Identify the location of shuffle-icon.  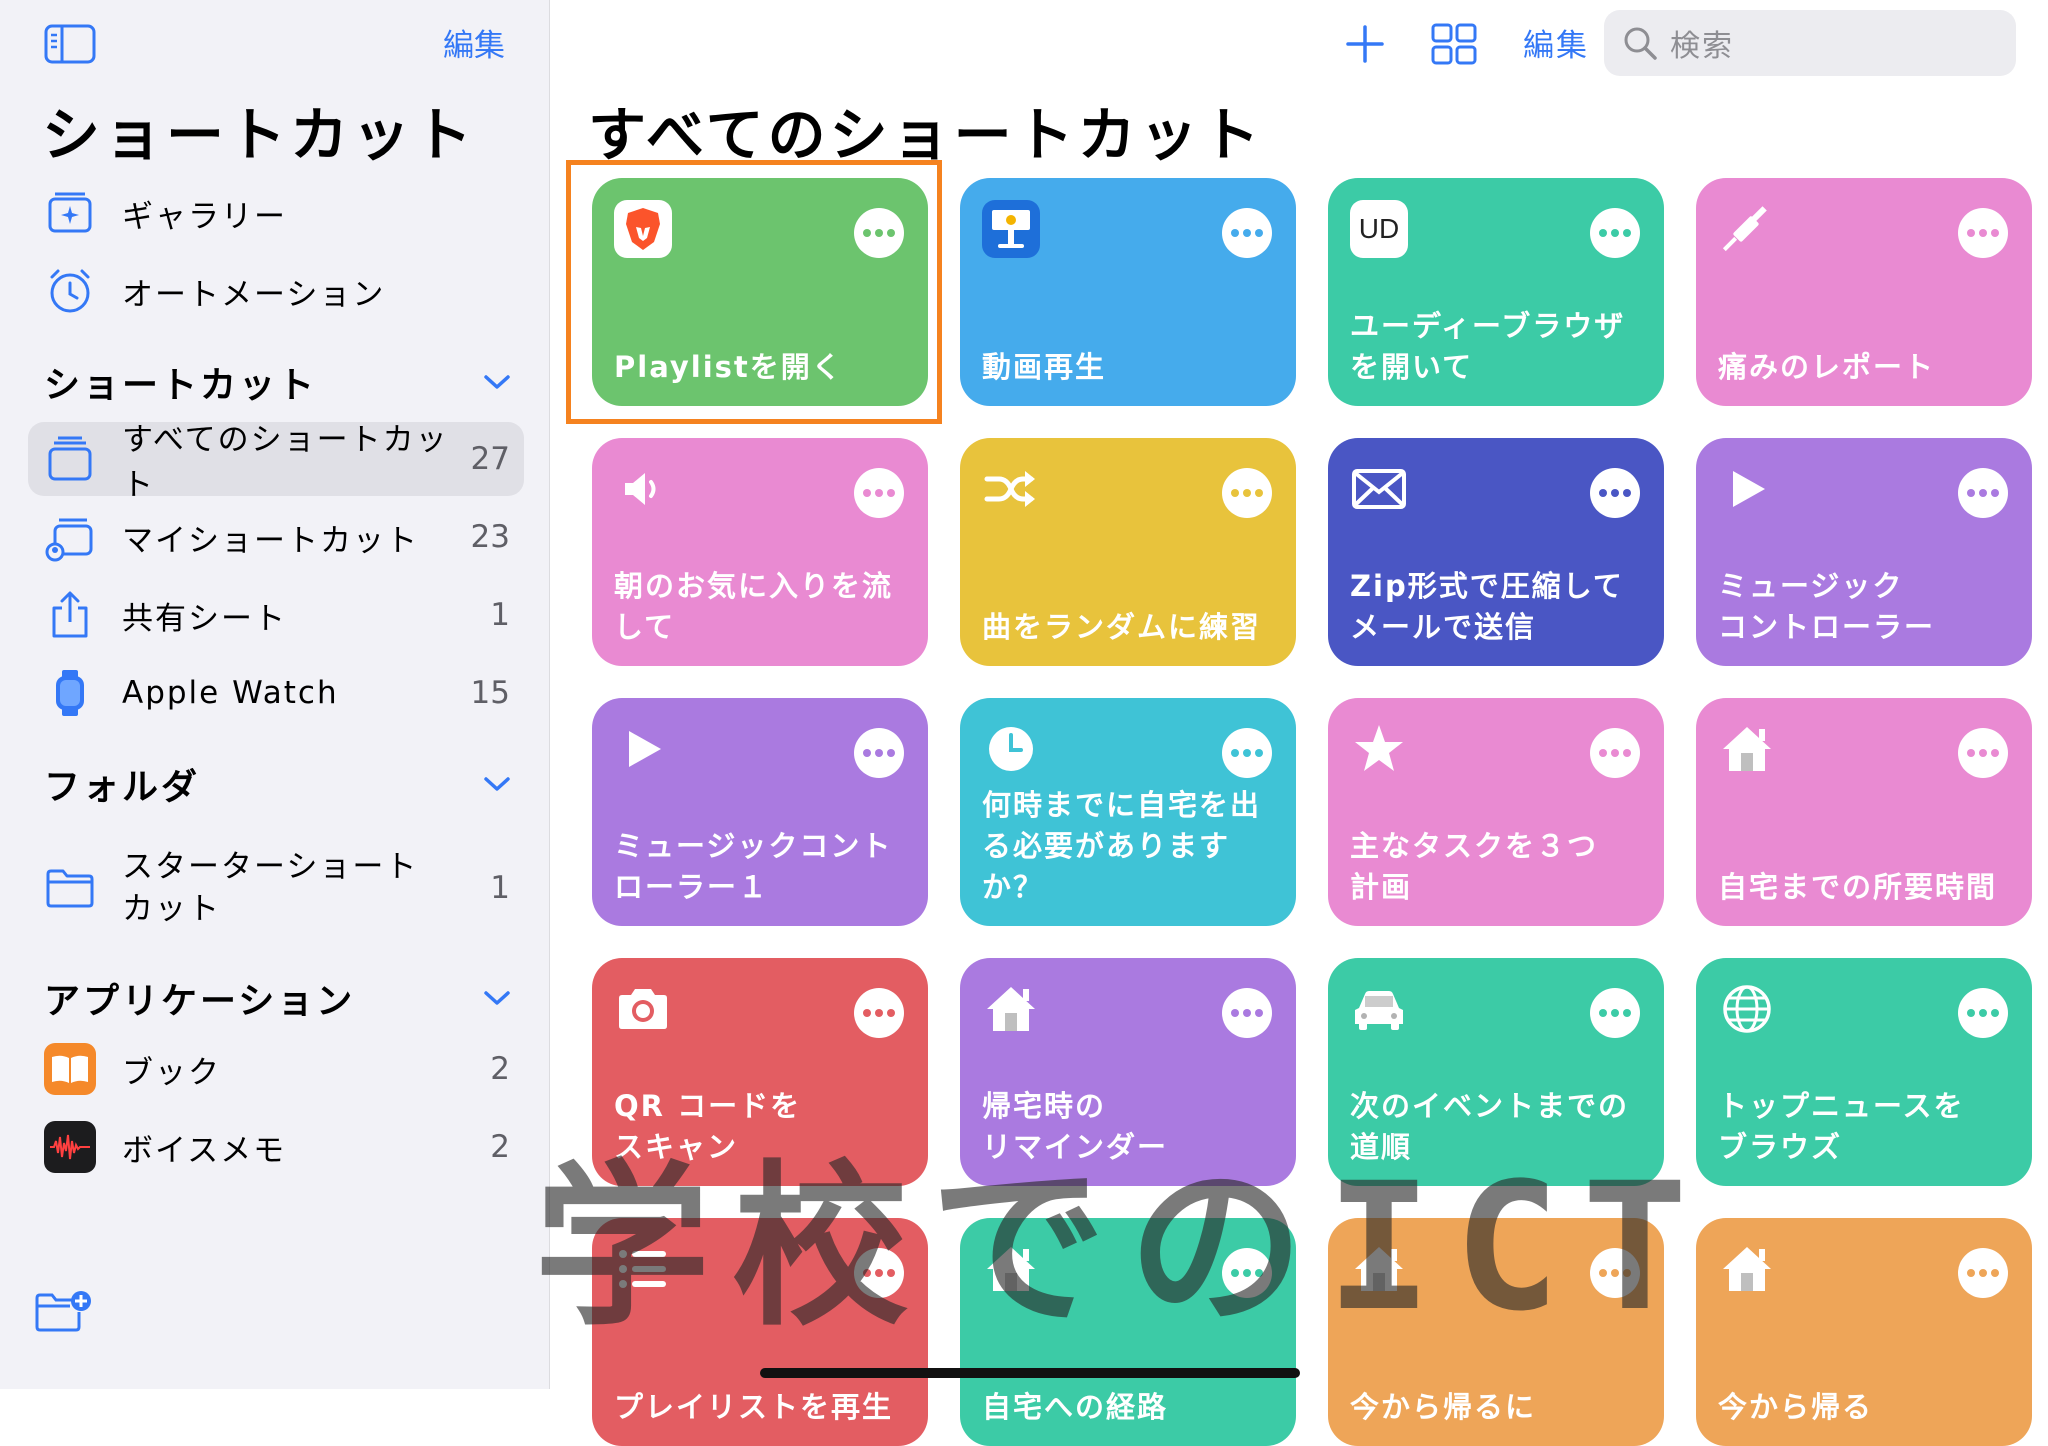
(1011, 489).